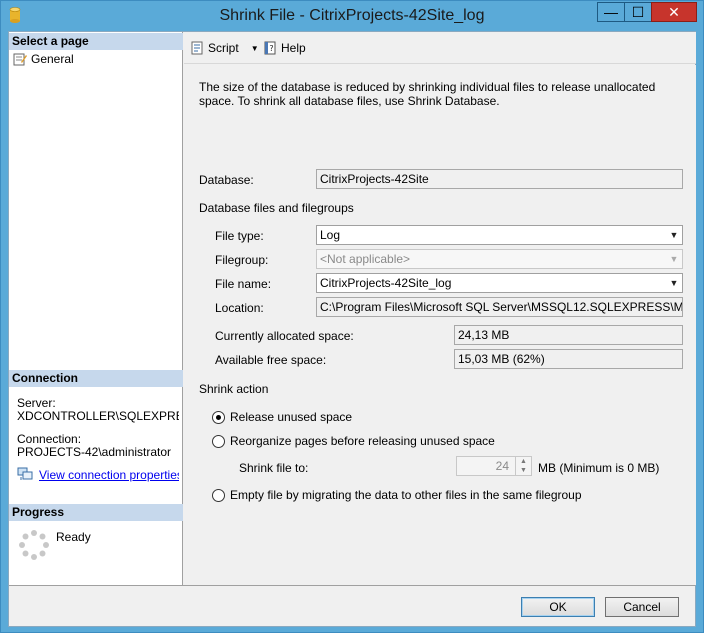  I want to click on file-type-value: Log, so click(330, 235).